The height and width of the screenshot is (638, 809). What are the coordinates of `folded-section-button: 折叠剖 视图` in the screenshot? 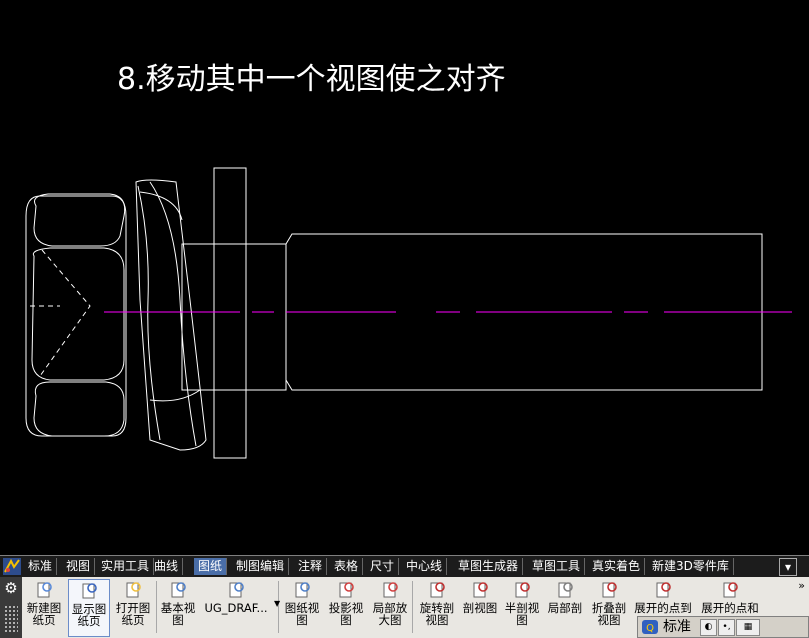 It's located at (609, 607).